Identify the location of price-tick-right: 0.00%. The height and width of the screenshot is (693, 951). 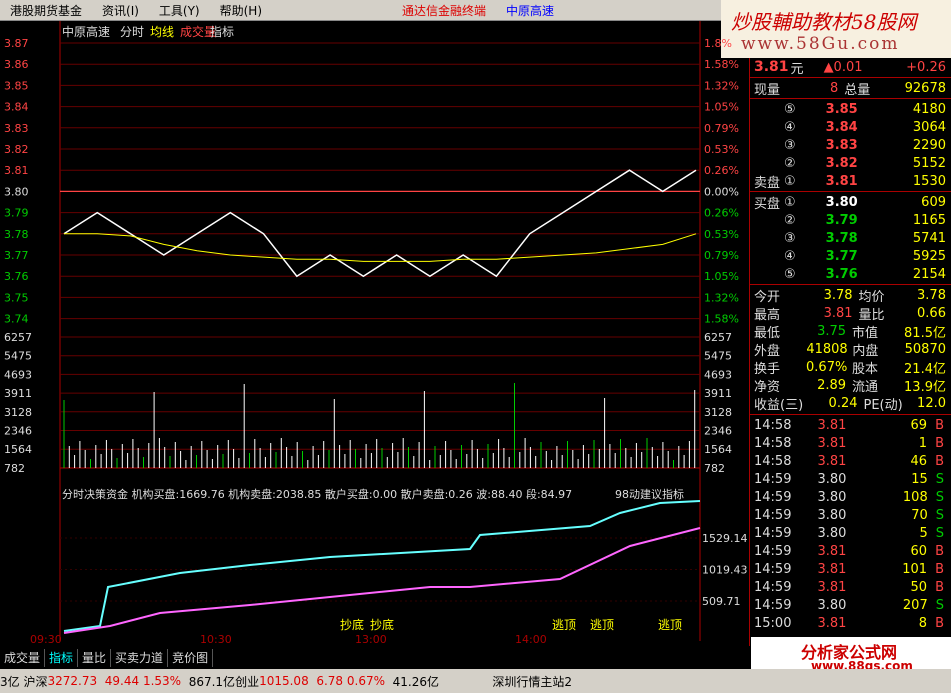
(721, 191).